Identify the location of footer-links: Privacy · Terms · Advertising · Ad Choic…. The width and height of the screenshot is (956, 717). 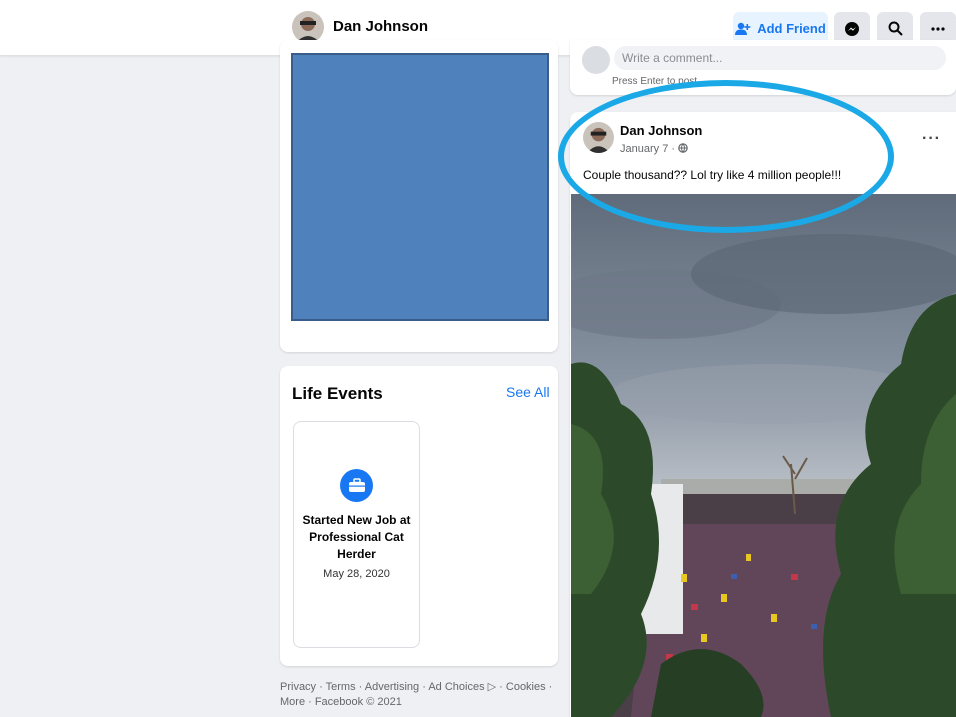
(422, 695).